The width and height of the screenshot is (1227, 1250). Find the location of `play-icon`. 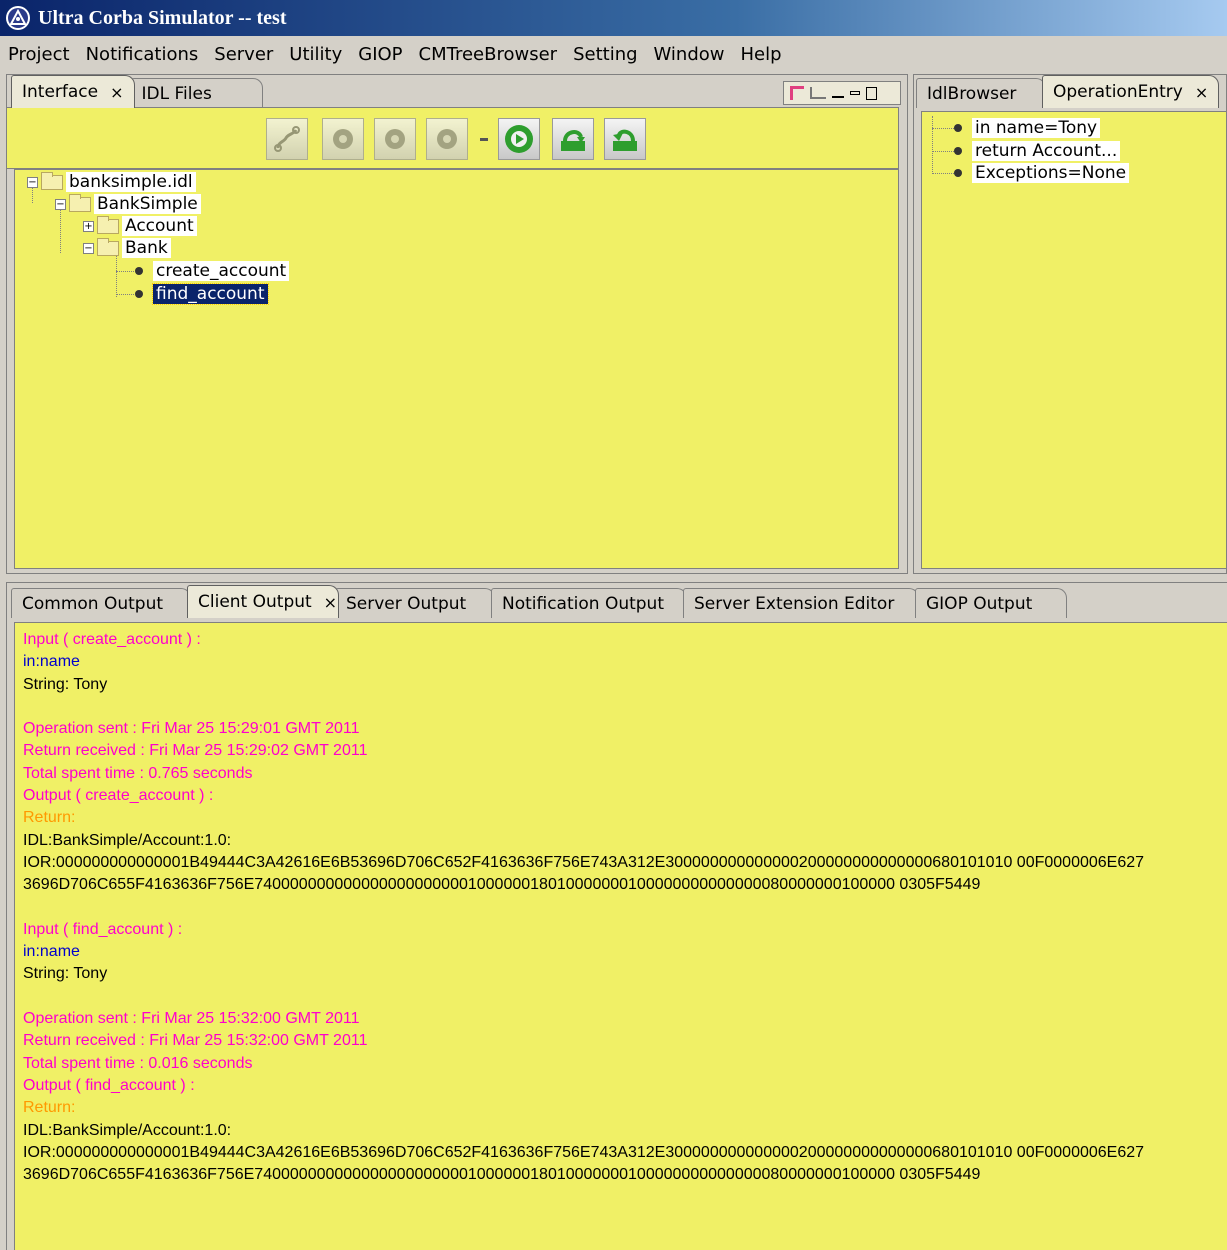

play-icon is located at coordinates (519, 139).